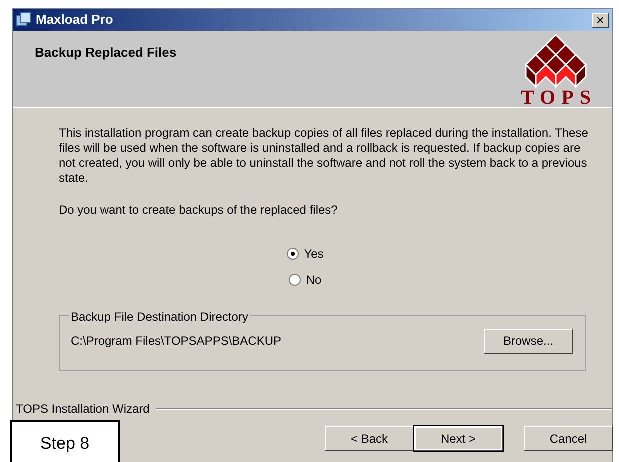 This screenshot has height=462, width=619. What do you see at coordinates (369, 438) in the screenshot?
I see `wizard-button: < Back` at bounding box center [369, 438].